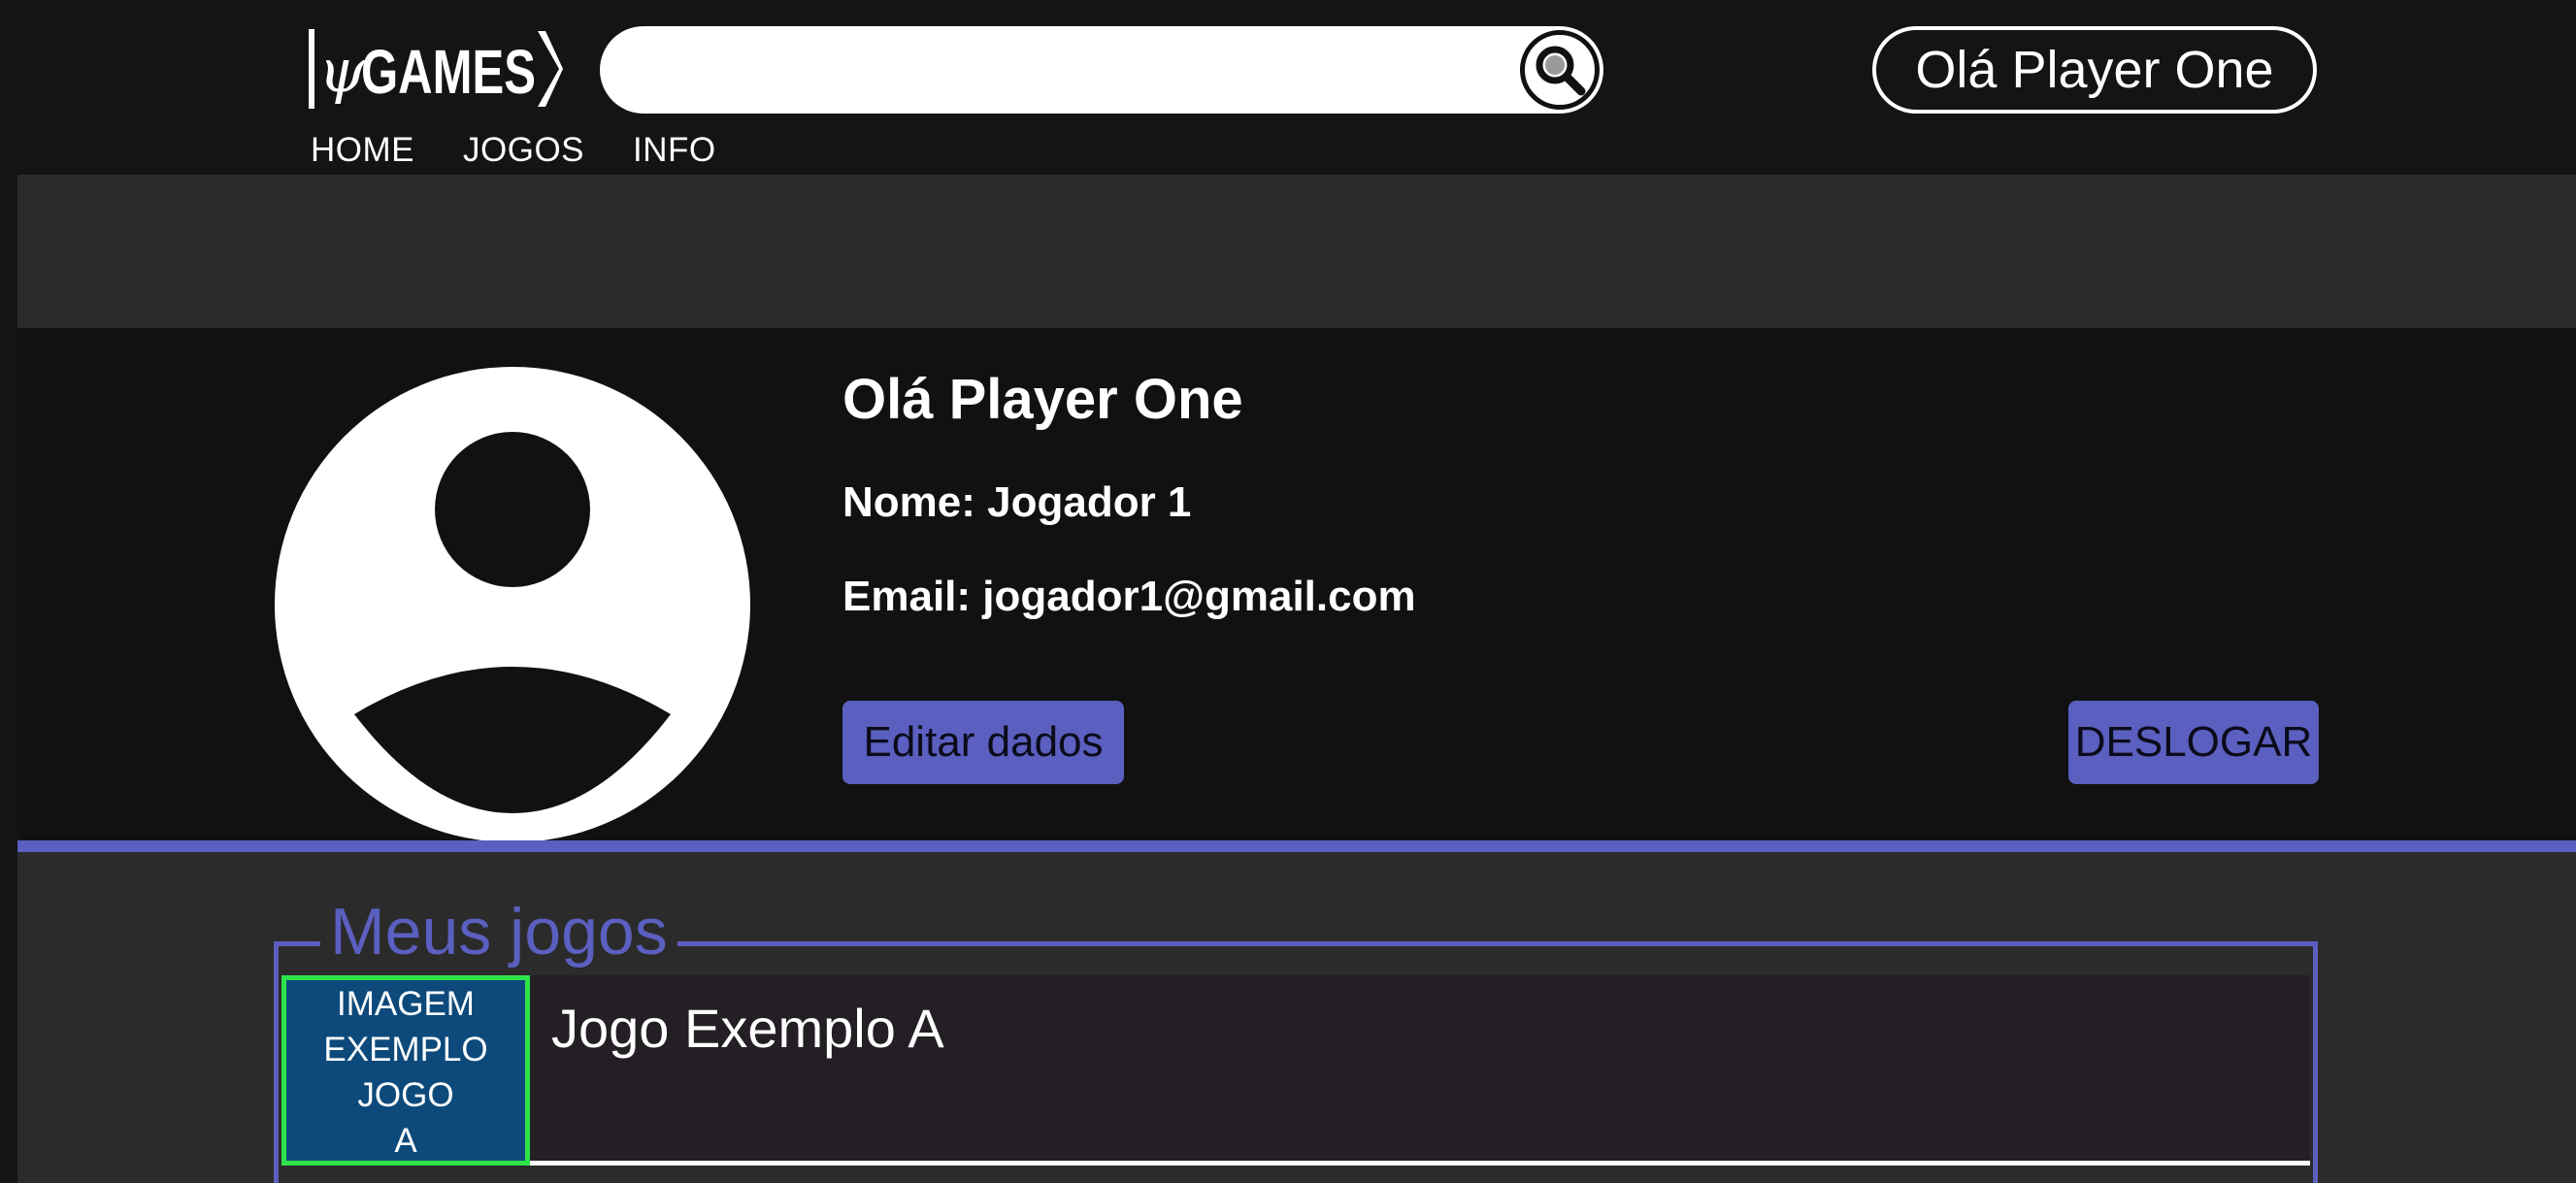 Image resolution: width=2576 pixels, height=1183 pixels. I want to click on edit-profile-button: Editar dados, so click(983, 742).